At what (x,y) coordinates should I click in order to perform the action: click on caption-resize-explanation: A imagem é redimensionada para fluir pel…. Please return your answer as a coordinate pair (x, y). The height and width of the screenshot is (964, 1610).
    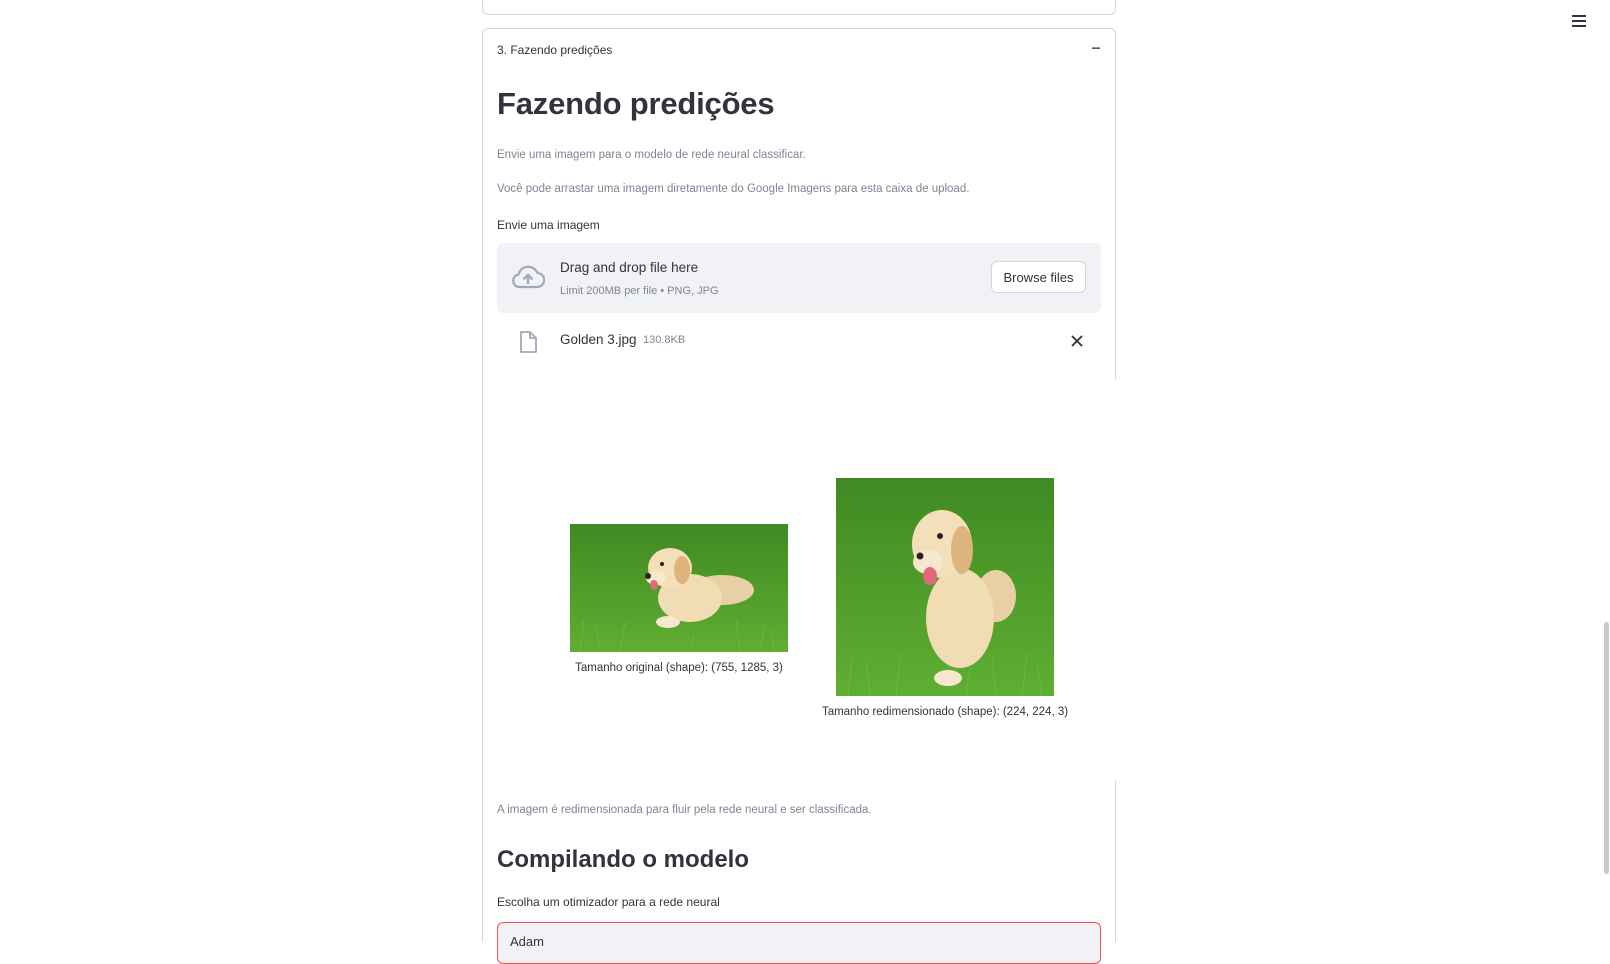
    Looking at the image, I should click on (684, 810).